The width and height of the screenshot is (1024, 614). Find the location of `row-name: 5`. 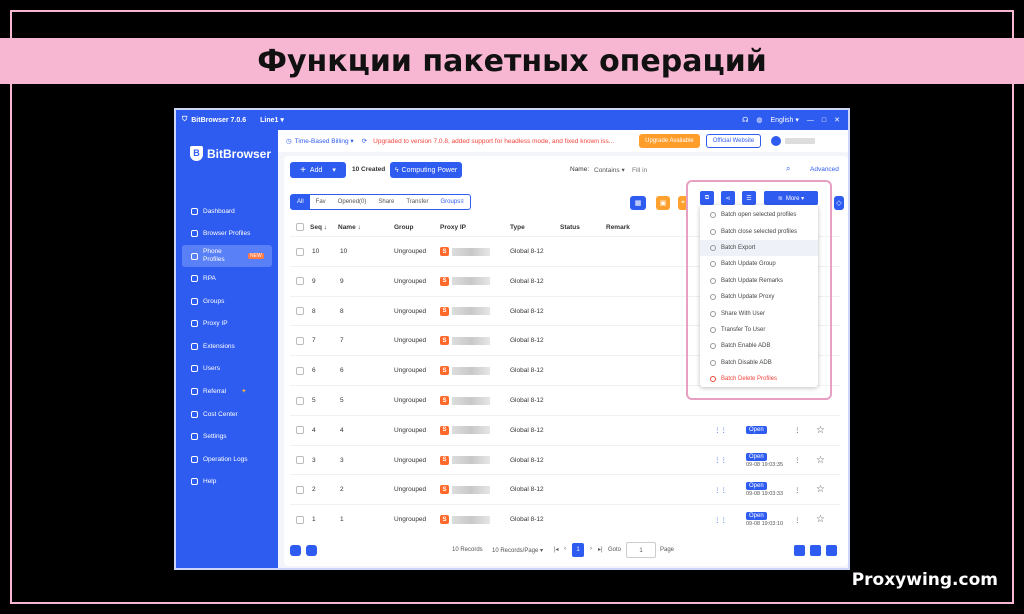

row-name: 5 is located at coordinates (342, 400).